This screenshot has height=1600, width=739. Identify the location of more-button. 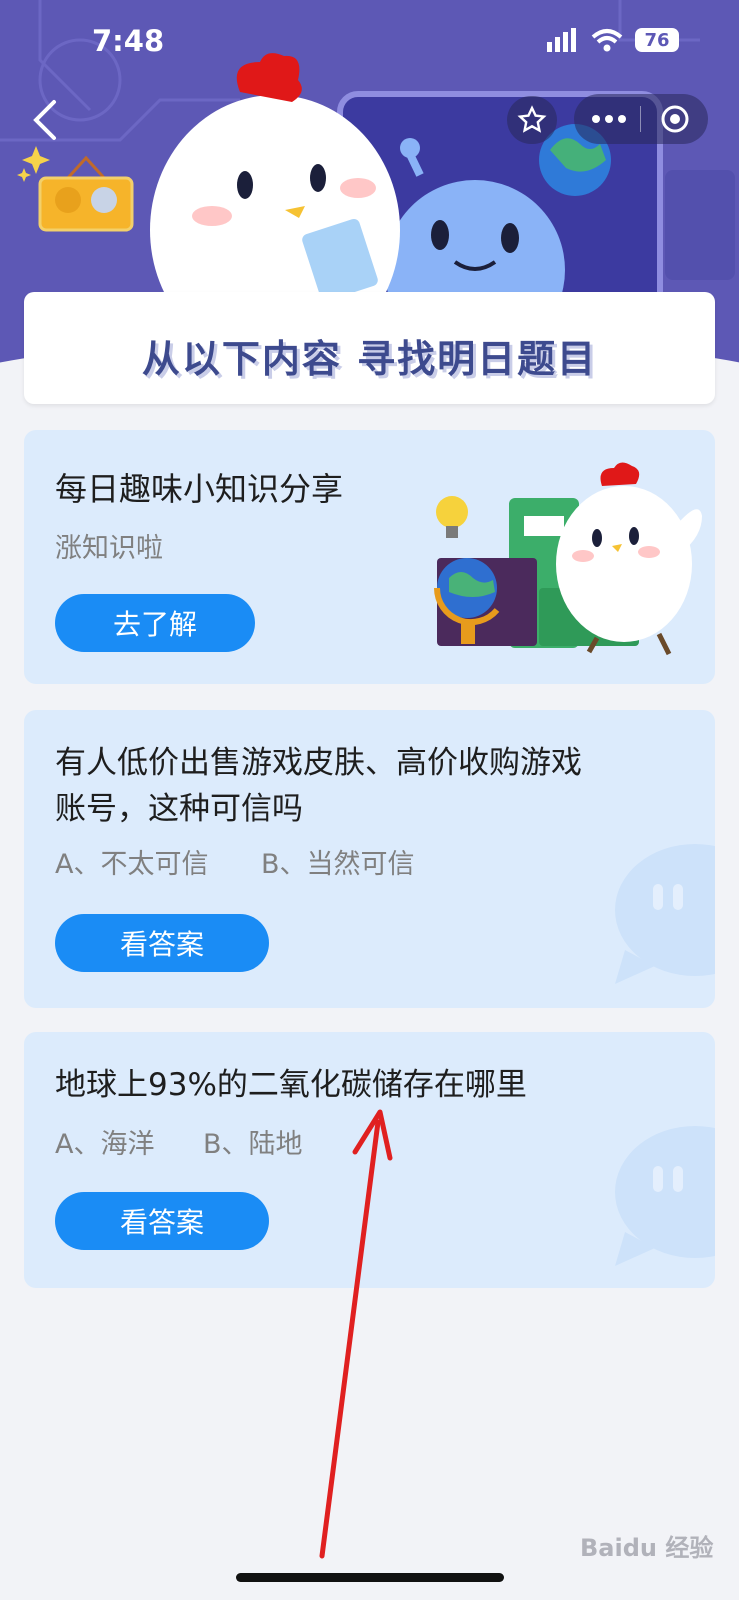
(609, 119).